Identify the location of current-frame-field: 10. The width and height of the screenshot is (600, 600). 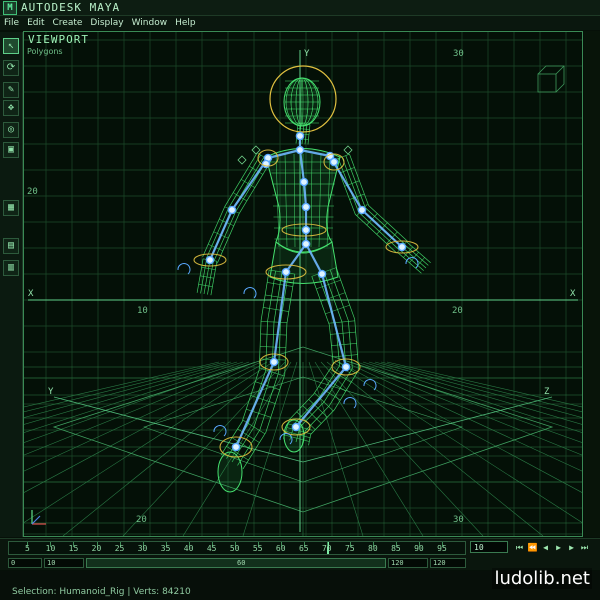
(489, 547).